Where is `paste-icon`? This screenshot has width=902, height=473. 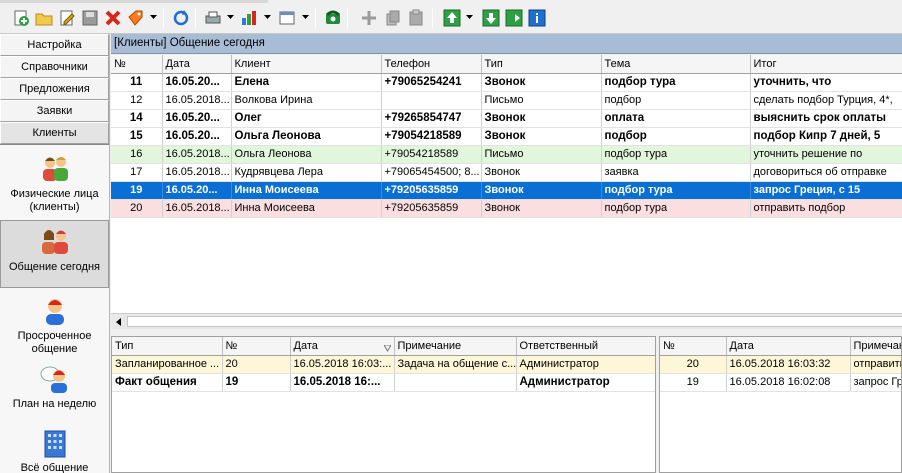
paste-icon is located at coordinates (416, 18).